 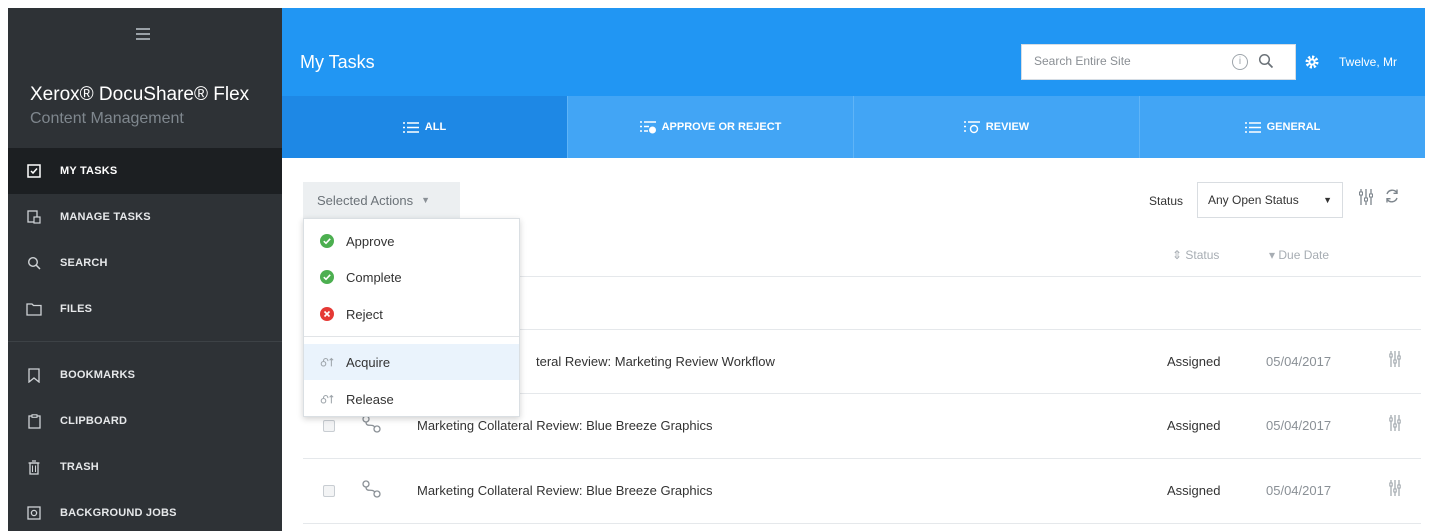 What do you see at coordinates (721, 127) in the screenshot?
I see `tab-label: APPROVE OR REJECT` at bounding box center [721, 127].